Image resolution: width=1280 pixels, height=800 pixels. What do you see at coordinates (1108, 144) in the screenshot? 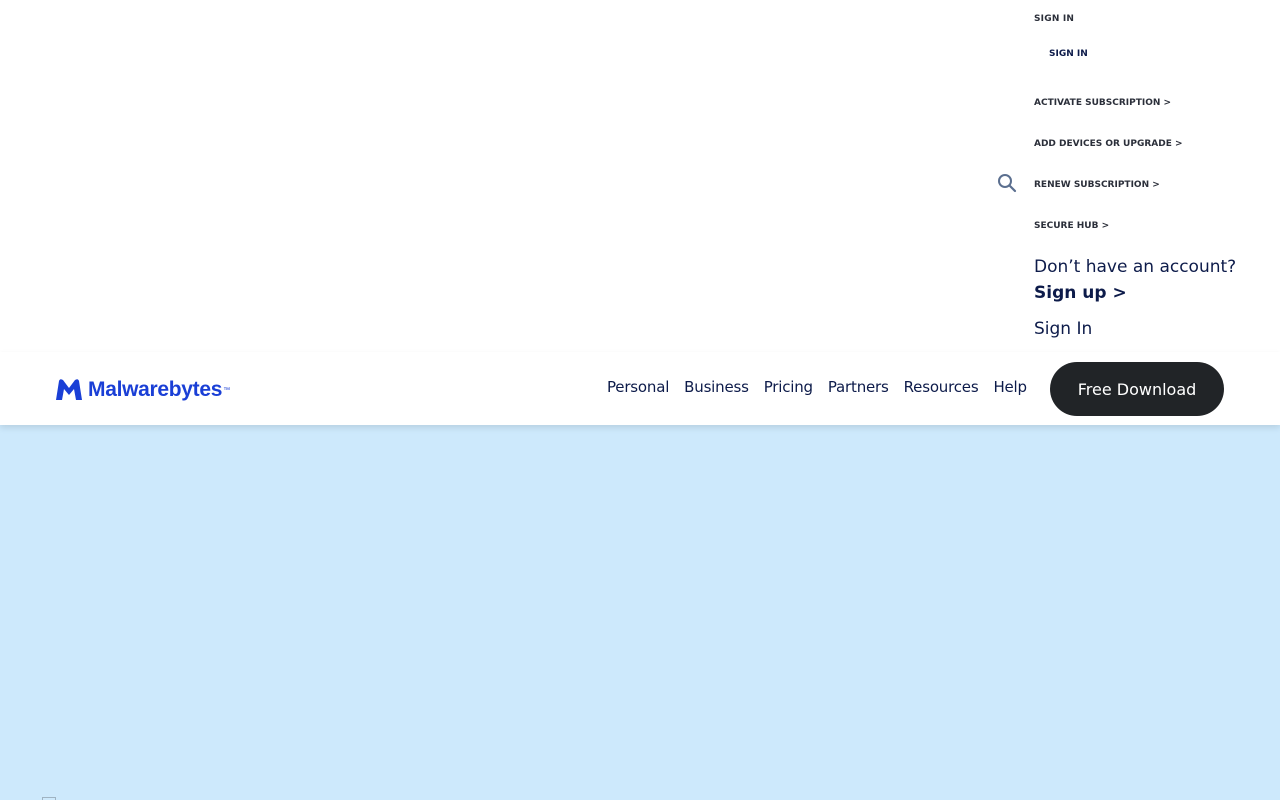
I see `add-devices-link: ADD DEVICES OR UPGRADE >` at bounding box center [1108, 144].